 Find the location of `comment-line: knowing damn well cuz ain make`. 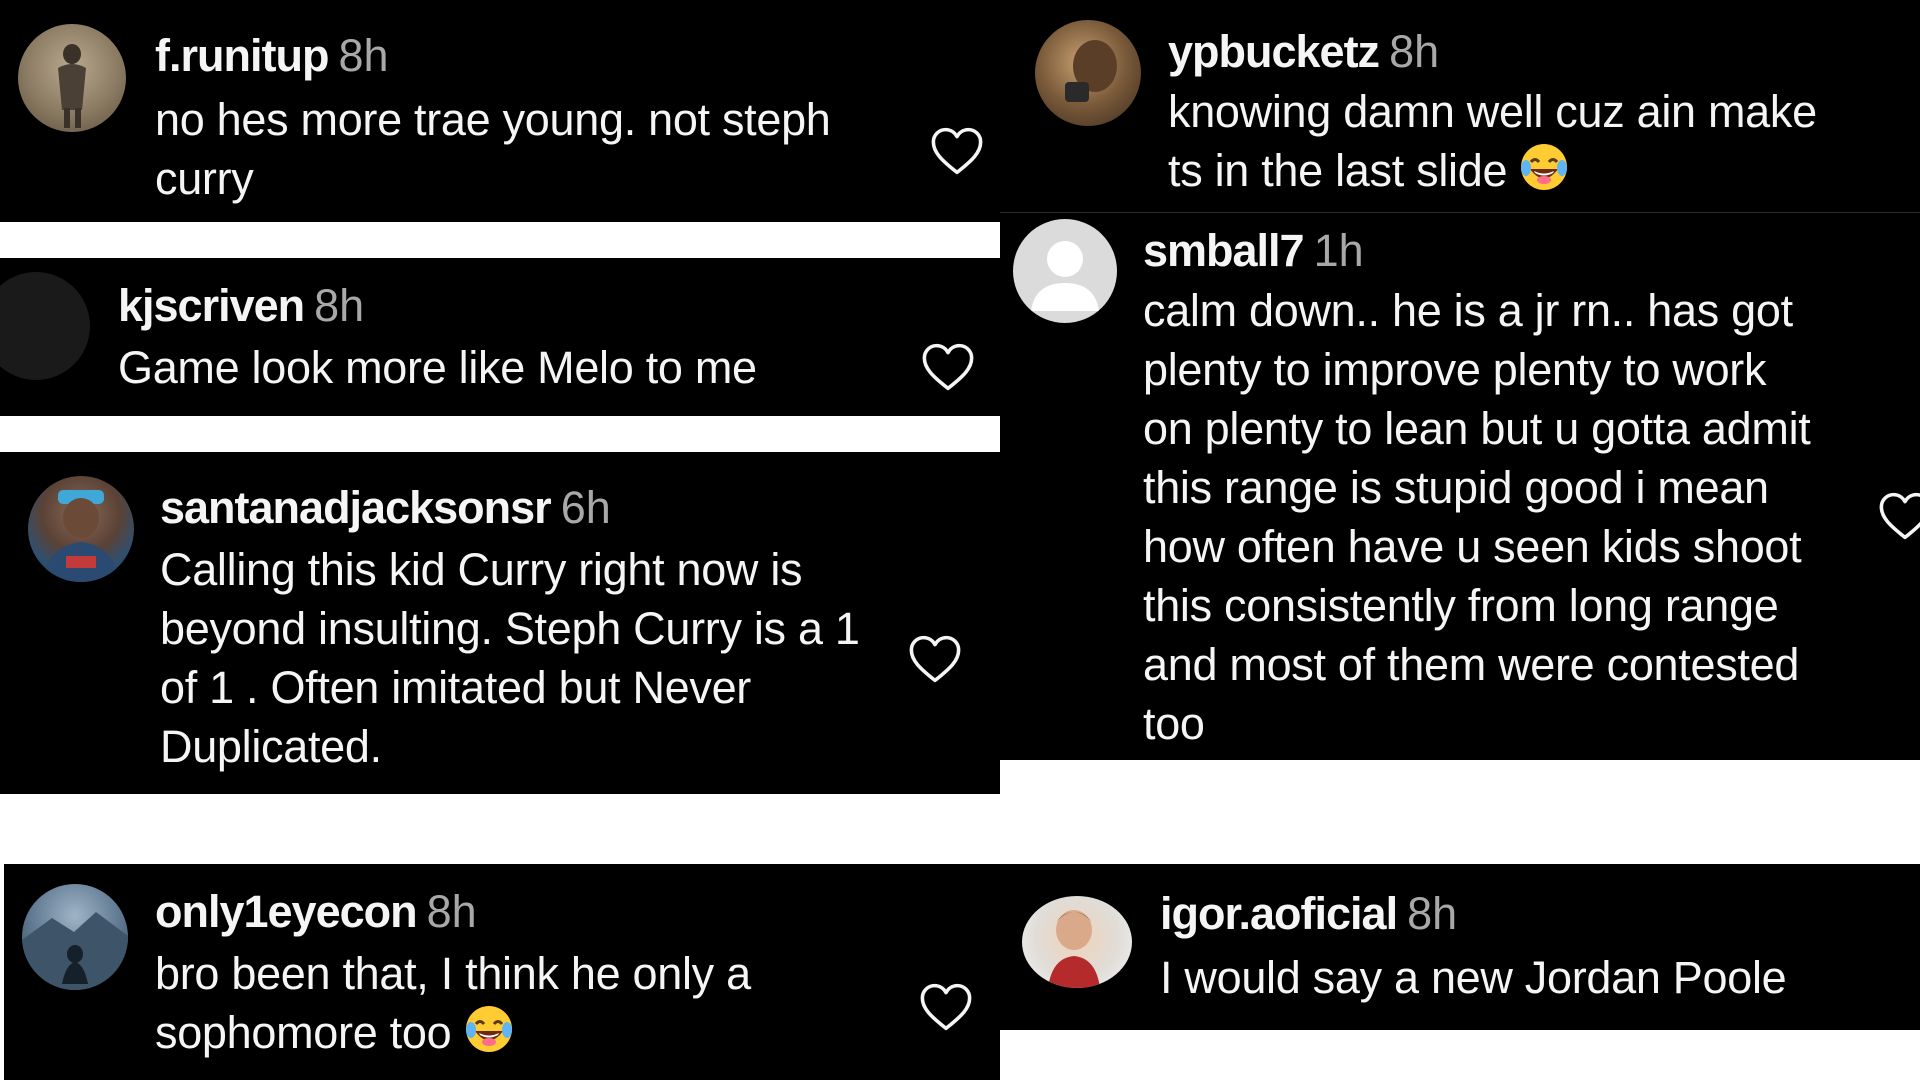

comment-line: knowing damn well cuz ain make is located at coordinates (1492, 111).